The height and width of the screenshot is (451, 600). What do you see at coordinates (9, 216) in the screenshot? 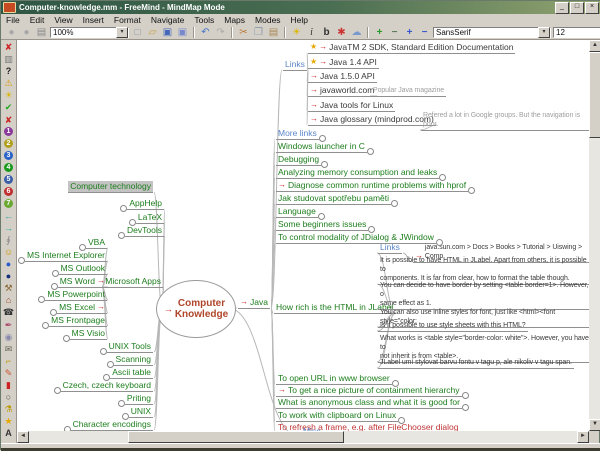
I see `back-arrow-icon: ←` at bounding box center [9, 216].